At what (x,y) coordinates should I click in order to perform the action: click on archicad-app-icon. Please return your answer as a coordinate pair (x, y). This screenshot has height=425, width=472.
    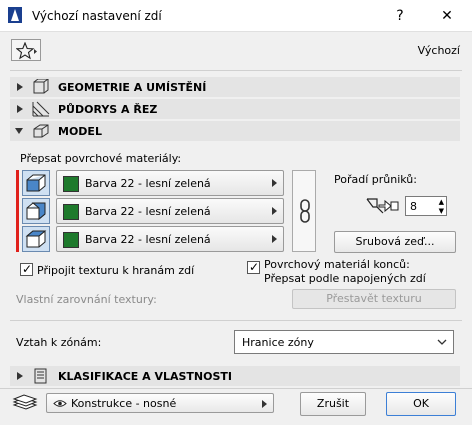
    Looking at the image, I should click on (15, 15).